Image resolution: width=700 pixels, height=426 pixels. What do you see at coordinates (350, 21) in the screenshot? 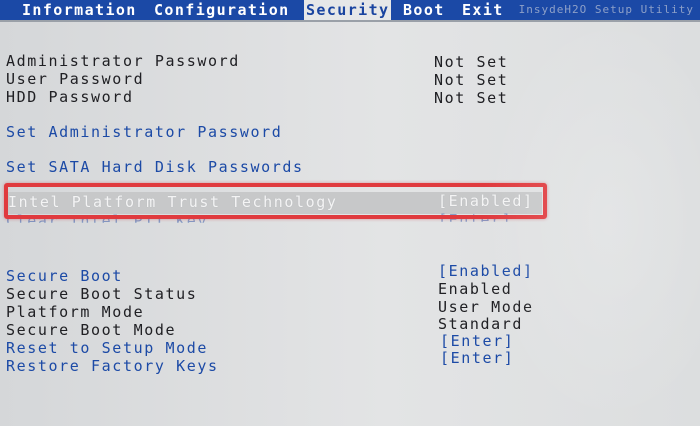
I see `menu-divider` at bounding box center [350, 21].